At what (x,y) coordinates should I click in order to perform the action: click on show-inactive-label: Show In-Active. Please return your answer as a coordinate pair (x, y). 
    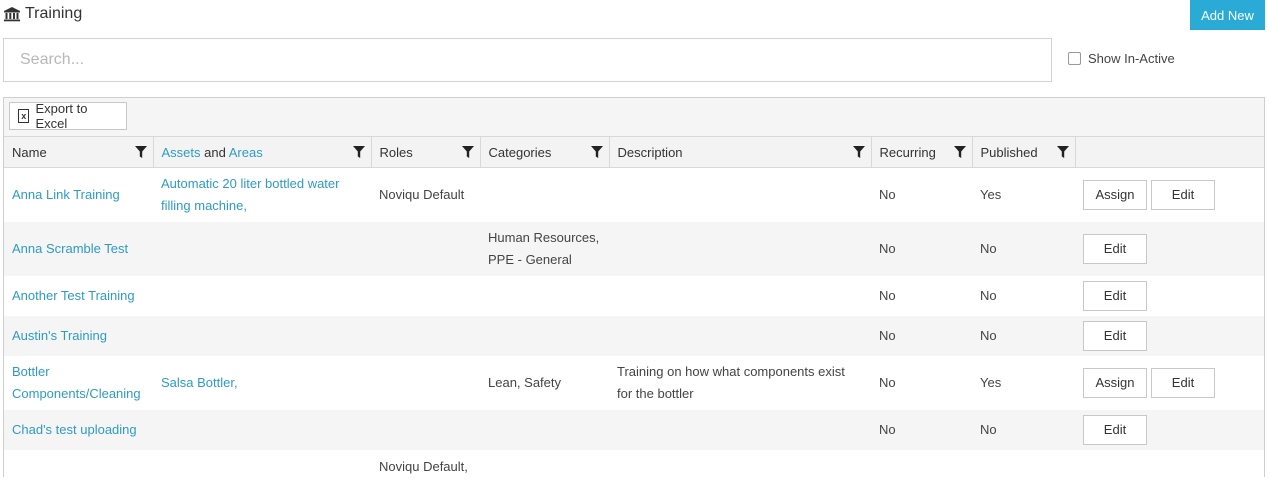
    Looking at the image, I should click on (1131, 58).